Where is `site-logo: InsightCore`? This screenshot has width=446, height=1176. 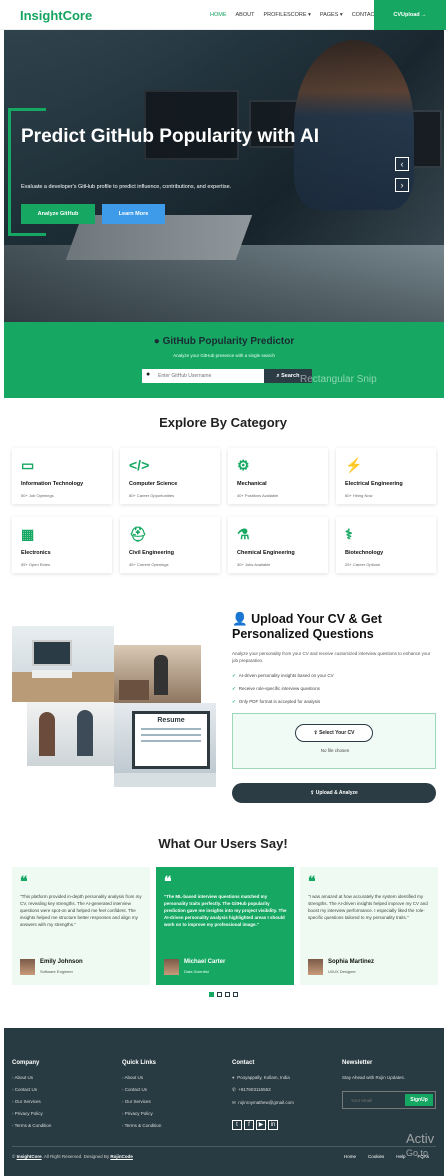
site-logo: InsightCore is located at coordinates (56, 15).